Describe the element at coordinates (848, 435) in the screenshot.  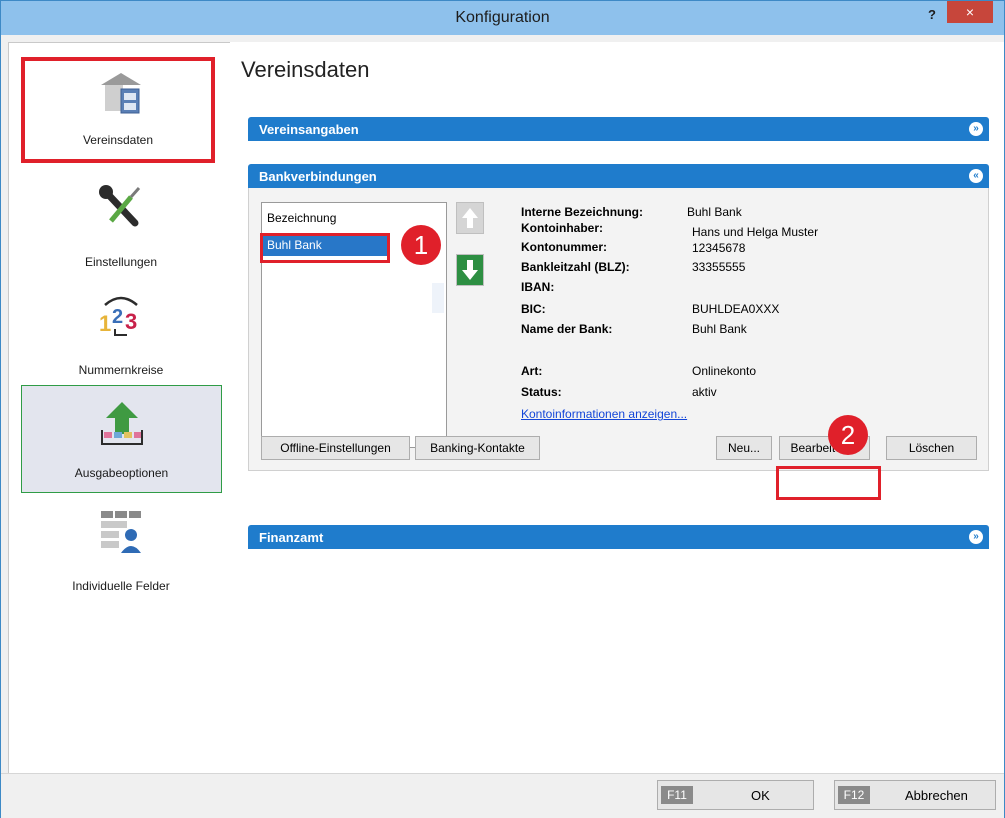
I see `callout-badge-2: 2` at that location.